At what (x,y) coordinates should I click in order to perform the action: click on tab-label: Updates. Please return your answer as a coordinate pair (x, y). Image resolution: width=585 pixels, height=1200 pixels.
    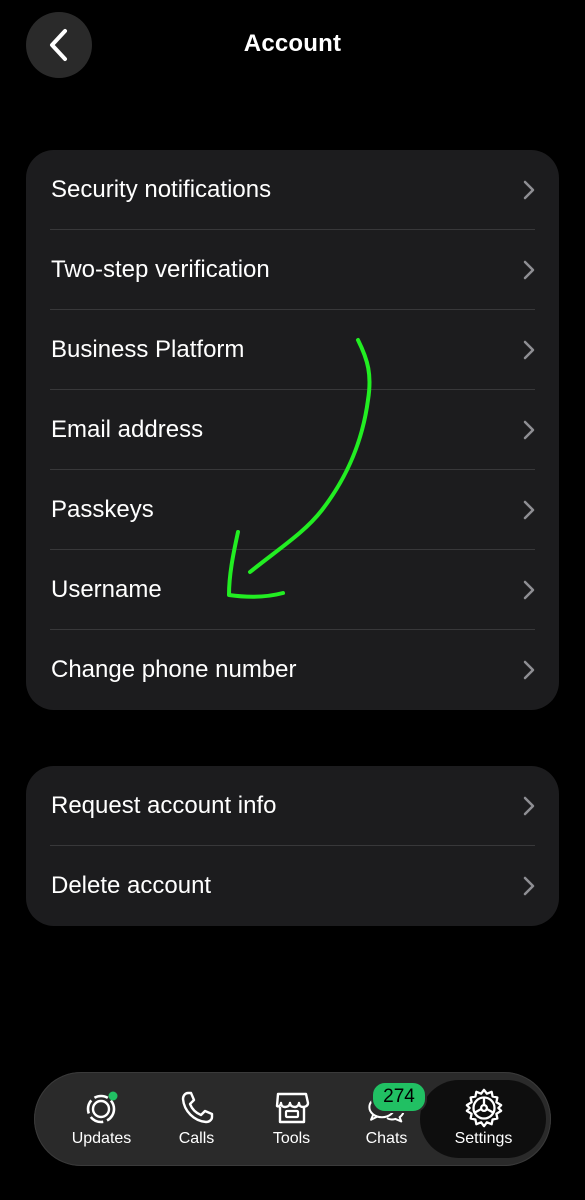
    Looking at the image, I should click on (101, 1138).